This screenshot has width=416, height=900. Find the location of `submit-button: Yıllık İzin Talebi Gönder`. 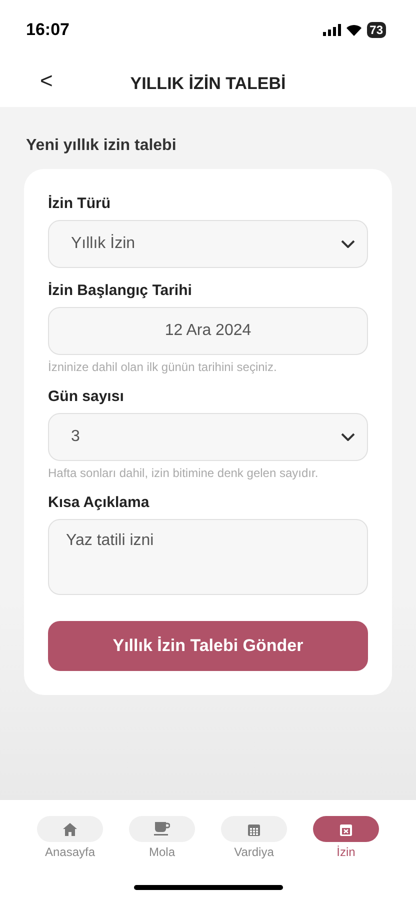

submit-button: Yıllık İzin Talebi Gönder is located at coordinates (208, 646).